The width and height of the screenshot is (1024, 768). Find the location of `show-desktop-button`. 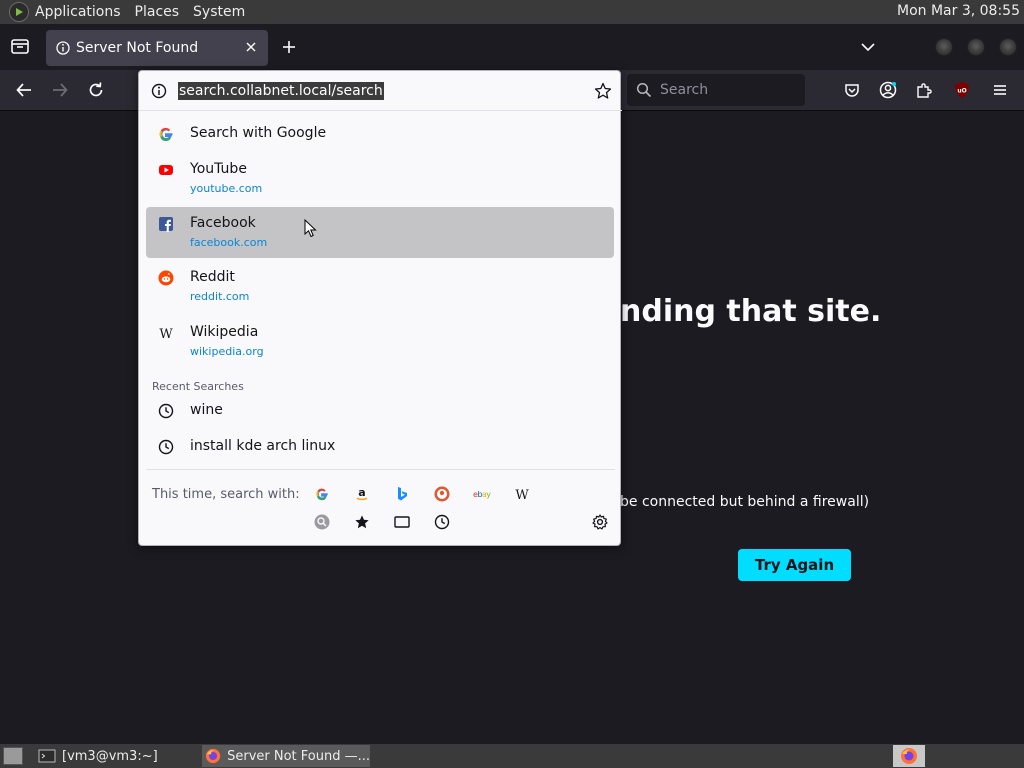

show-desktop-button is located at coordinates (13, 756).